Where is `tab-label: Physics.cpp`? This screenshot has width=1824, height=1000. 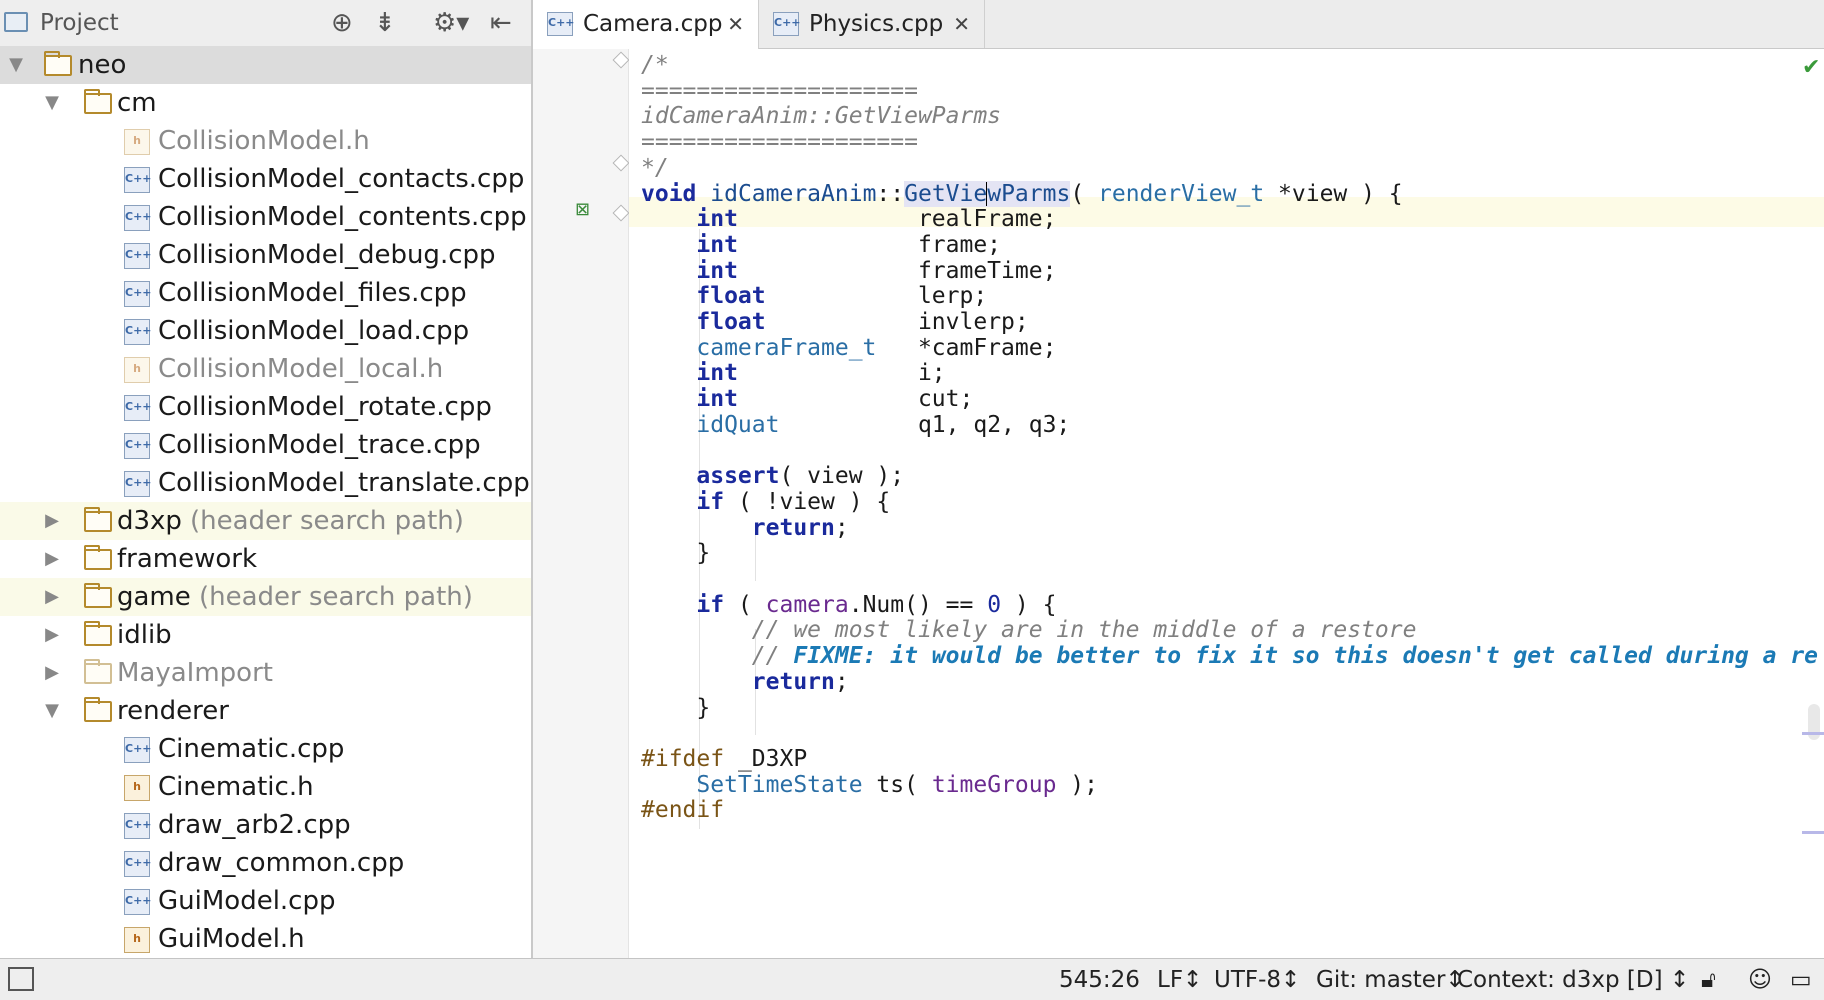
tab-label: Physics.cpp is located at coordinates (876, 24).